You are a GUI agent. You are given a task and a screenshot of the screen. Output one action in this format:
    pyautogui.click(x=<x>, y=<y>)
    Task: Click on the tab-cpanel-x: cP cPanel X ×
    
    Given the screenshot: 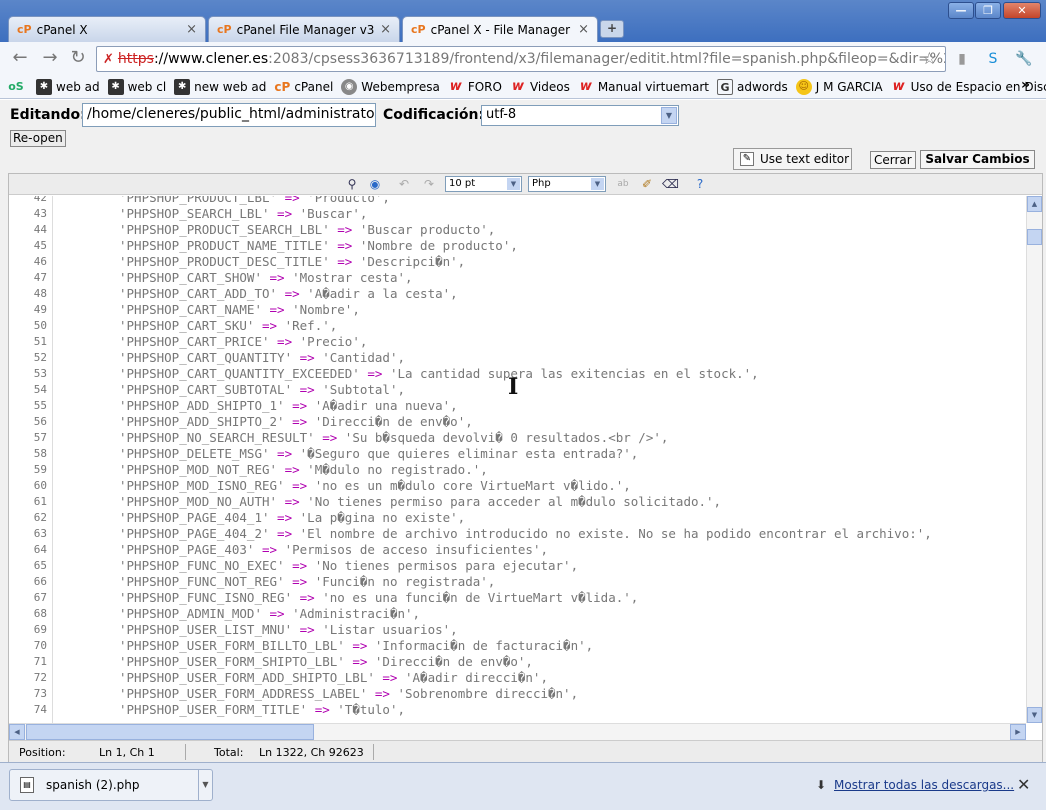 What is the action you would take?
    pyautogui.click(x=107, y=29)
    